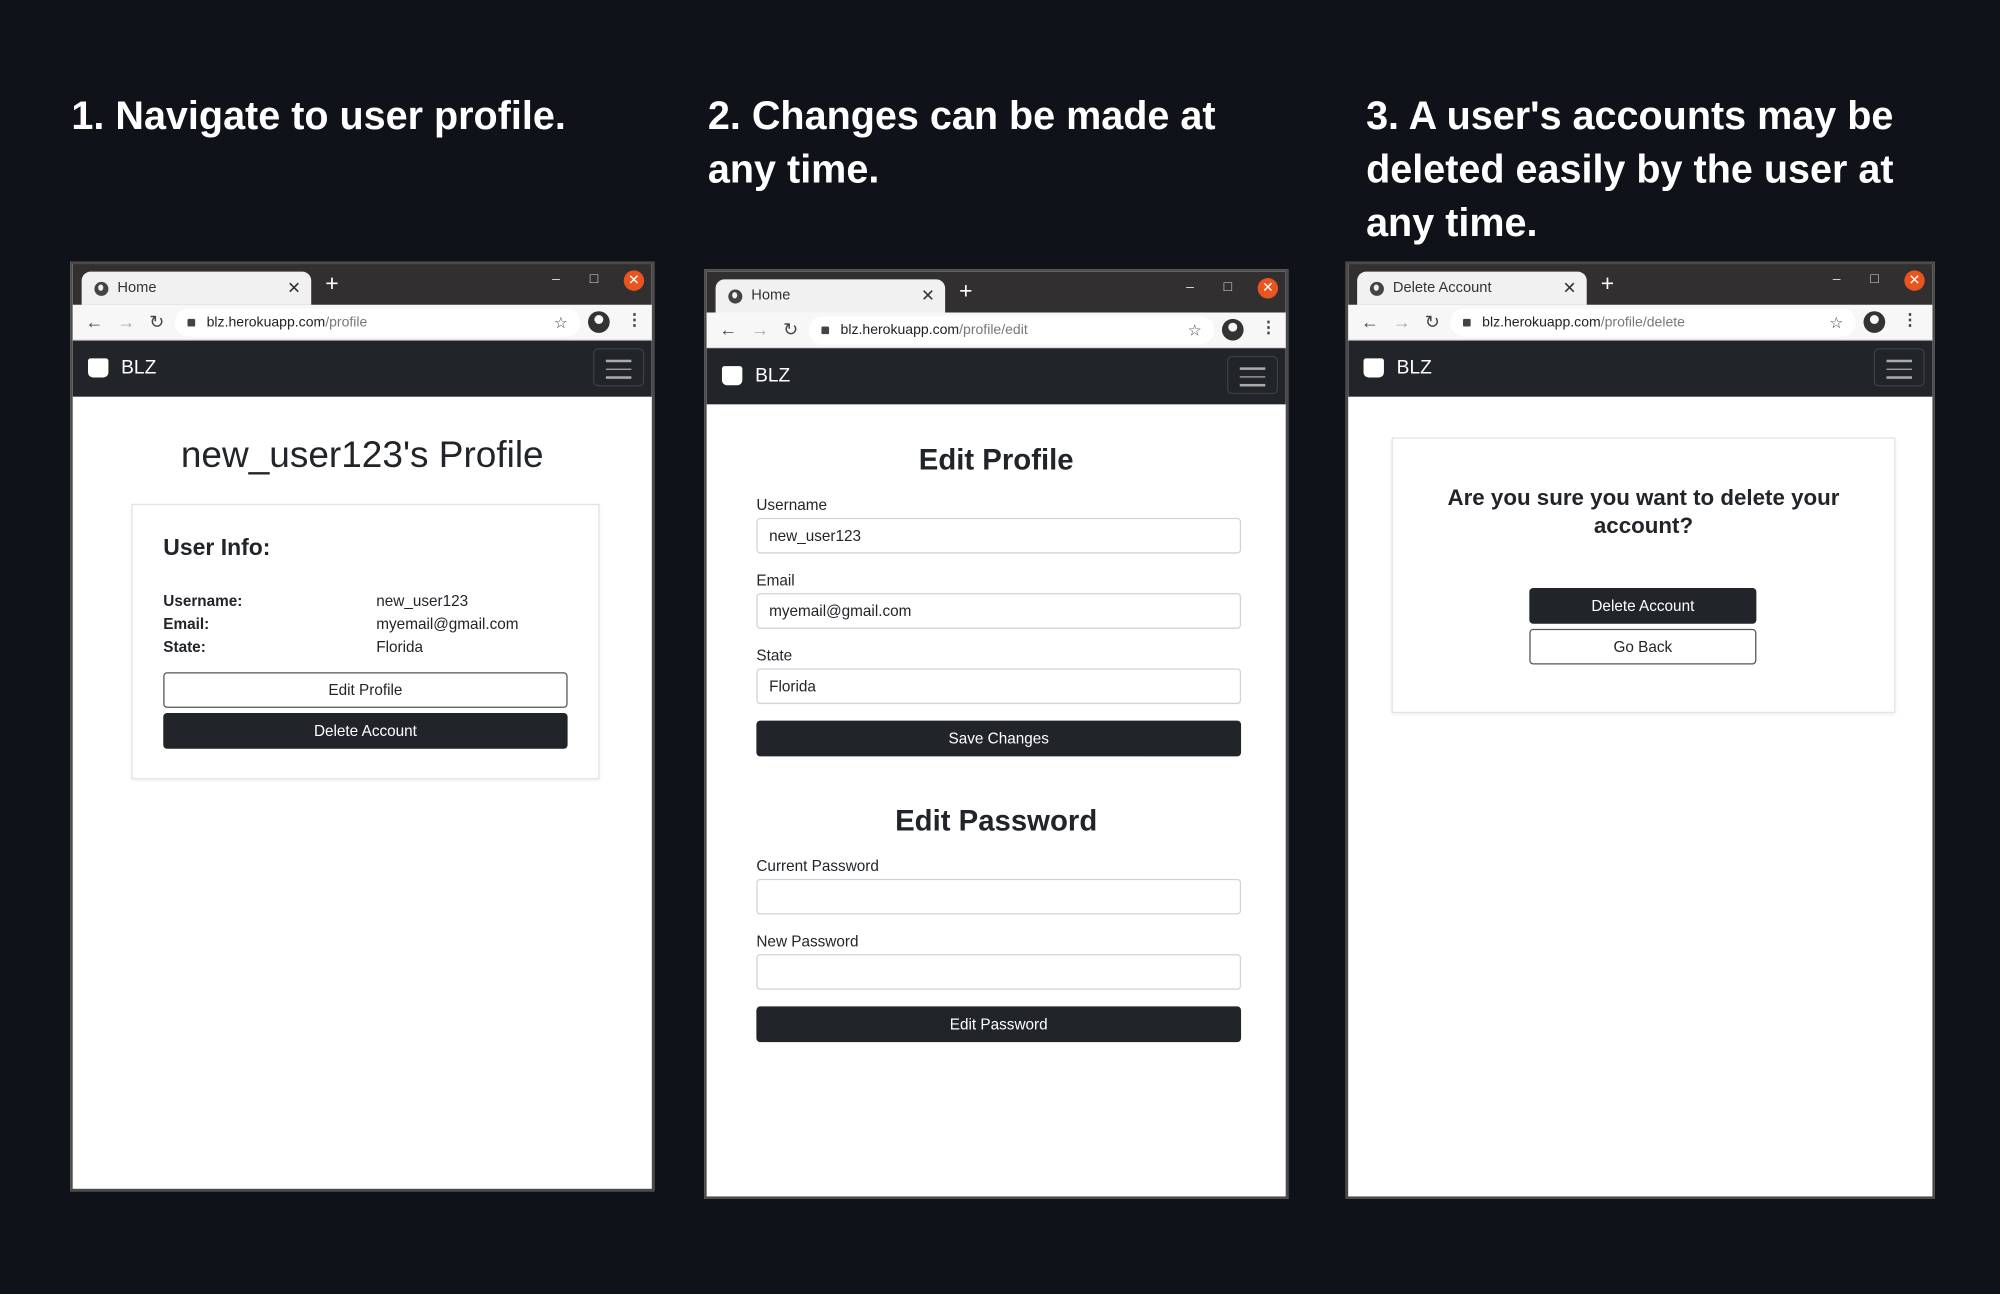 The height and width of the screenshot is (1294, 2000). Describe the element at coordinates (362, 455) in the screenshot. I see `page-title: new_user123's Profile` at that location.